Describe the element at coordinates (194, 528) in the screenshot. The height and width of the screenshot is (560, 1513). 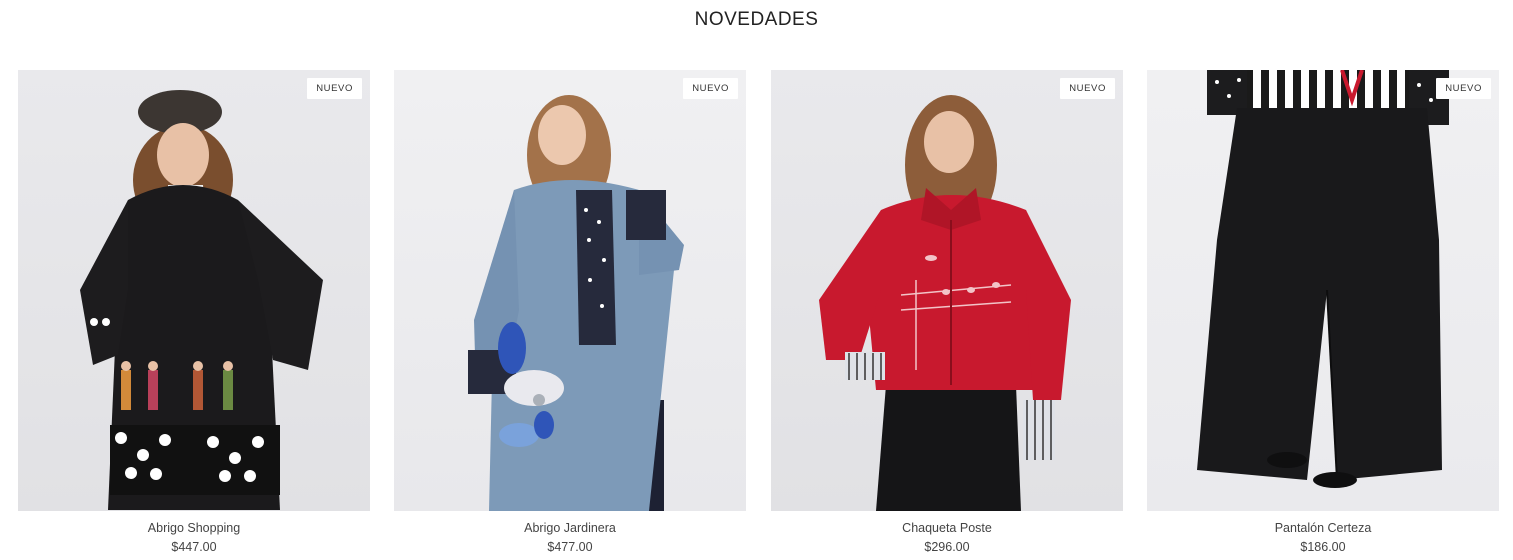
I see `product-name: Abrigo Shopping` at that location.